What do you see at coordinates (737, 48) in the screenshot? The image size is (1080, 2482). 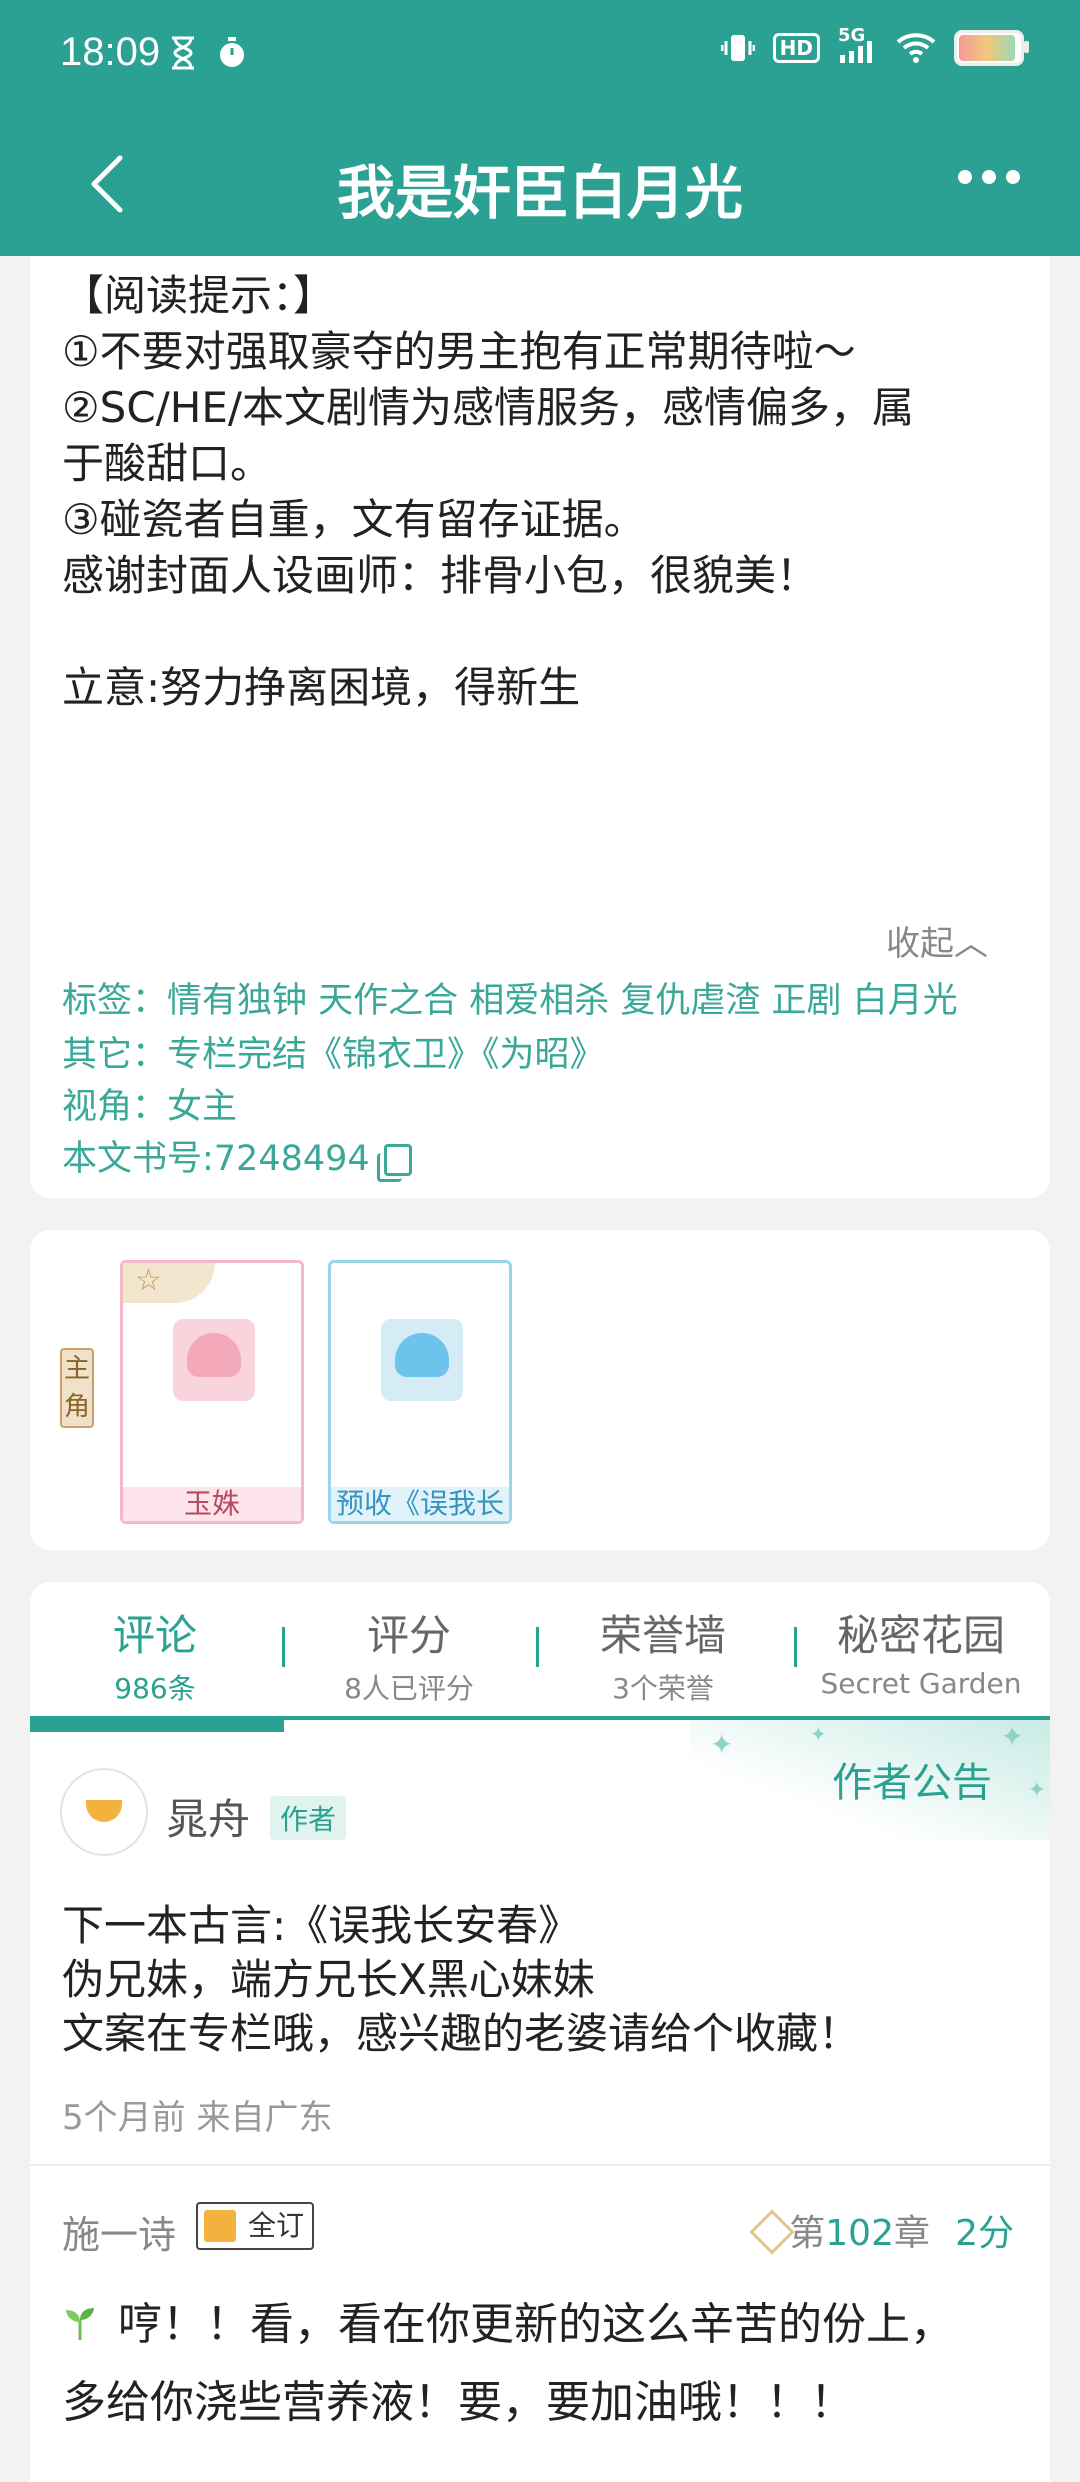 I see `vibrate-icon` at bounding box center [737, 48].